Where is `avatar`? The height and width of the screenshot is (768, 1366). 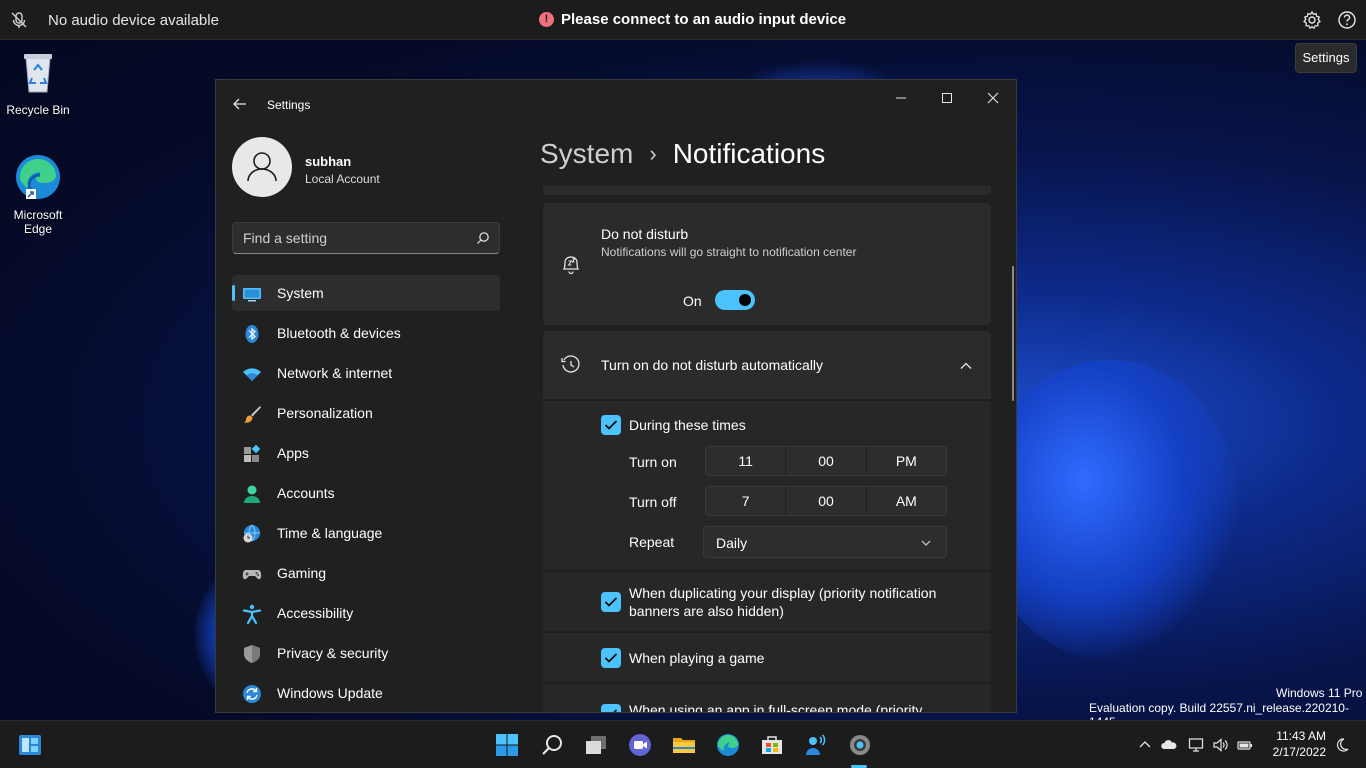 avatar is located at coordinates (262, 167).